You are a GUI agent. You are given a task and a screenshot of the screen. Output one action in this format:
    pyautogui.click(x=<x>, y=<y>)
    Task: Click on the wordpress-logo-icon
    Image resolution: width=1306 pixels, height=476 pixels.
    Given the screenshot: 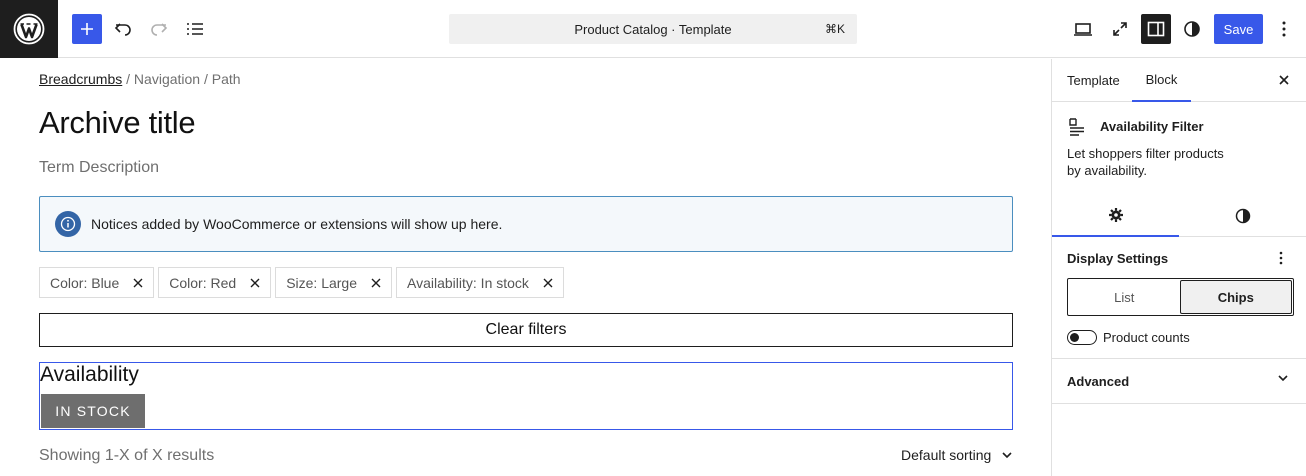 What is the action you would take?
    pyautogui.click(x=29, y=29)
    